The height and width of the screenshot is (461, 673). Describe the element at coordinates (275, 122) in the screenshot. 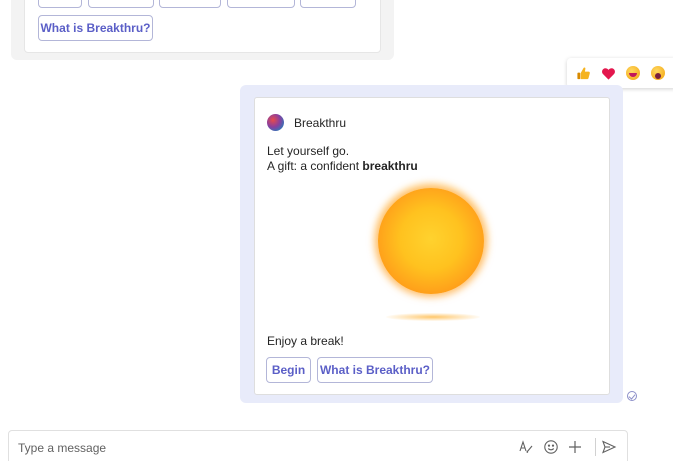

I see `breakthru-logo-icon` at that location.